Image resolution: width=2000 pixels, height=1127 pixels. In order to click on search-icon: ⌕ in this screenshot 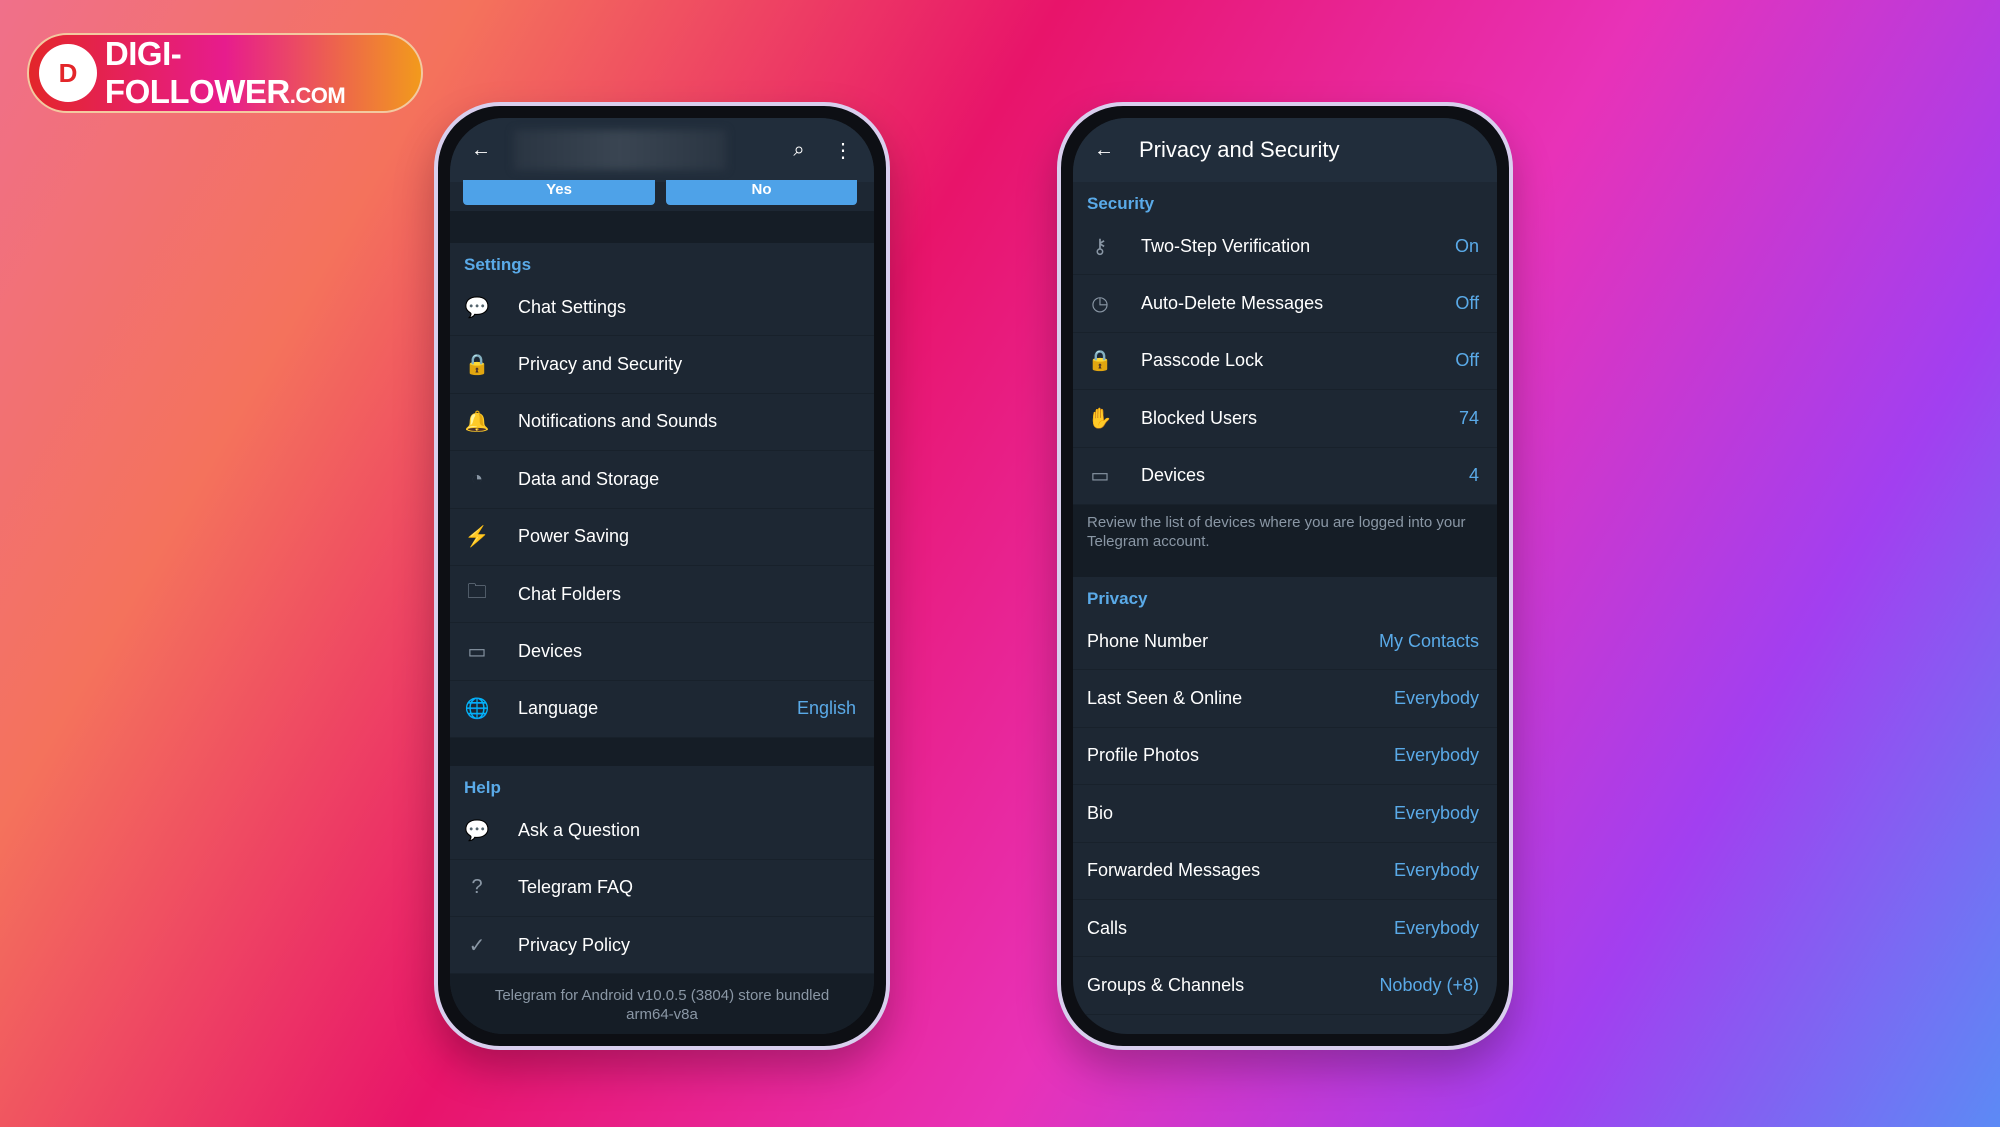, I will do `click(799, 150)`.